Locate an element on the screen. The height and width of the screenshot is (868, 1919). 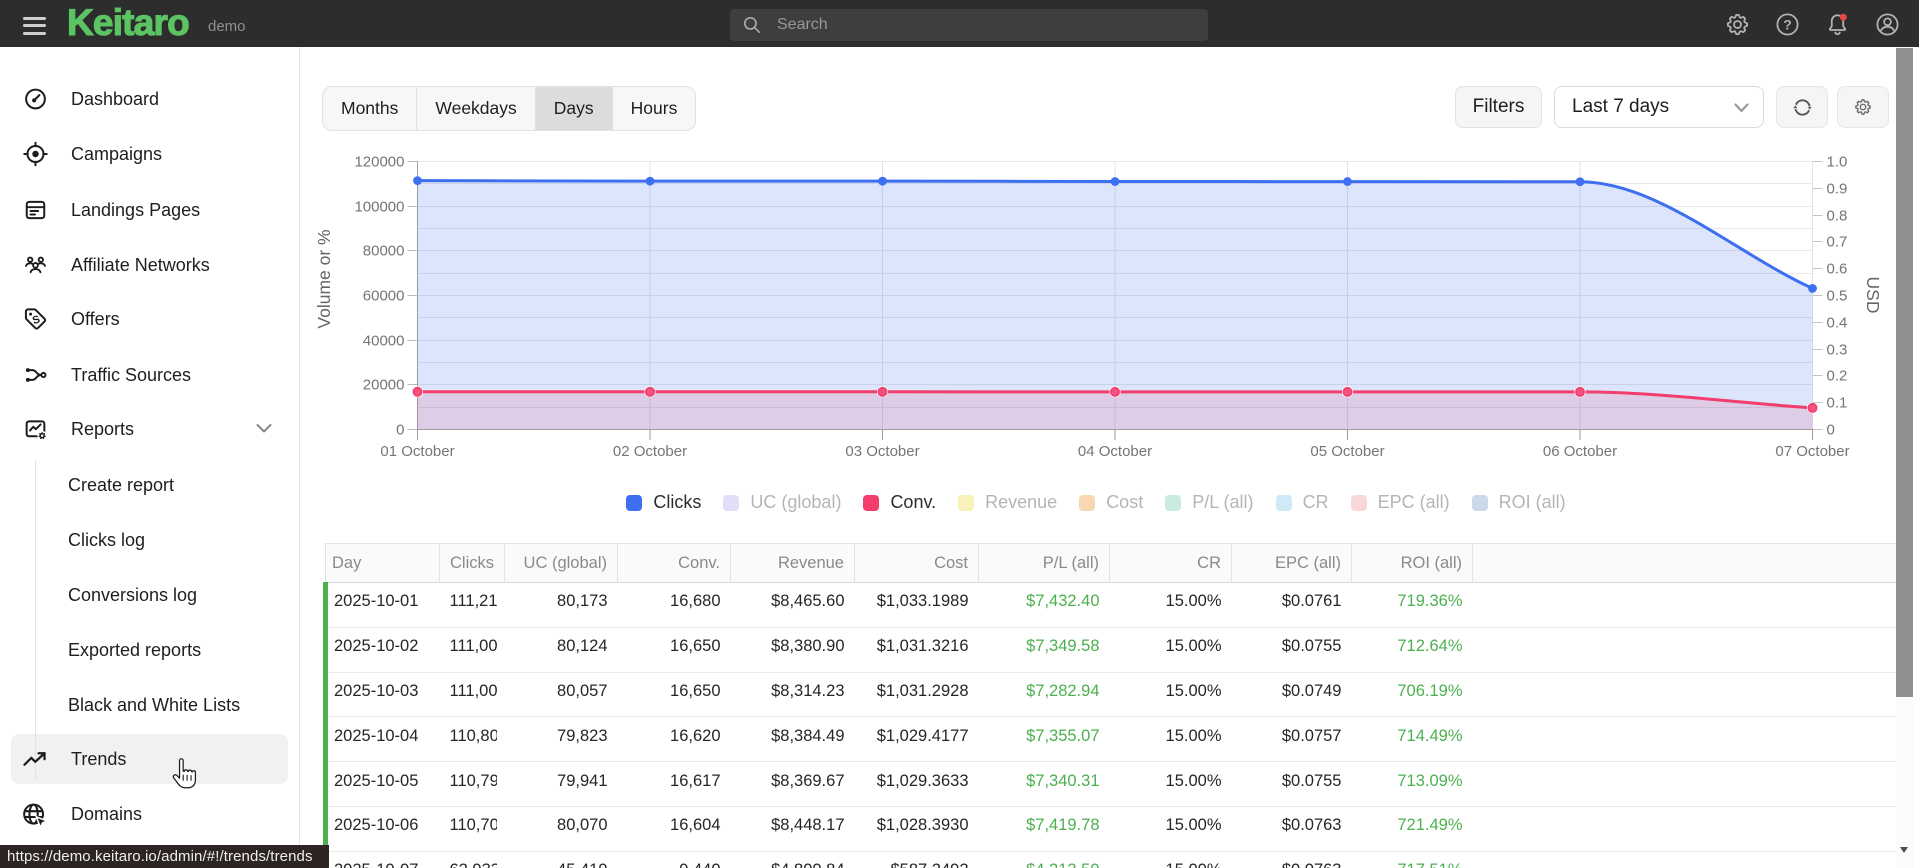
env-label: demo is located at coordinates (227, 26).